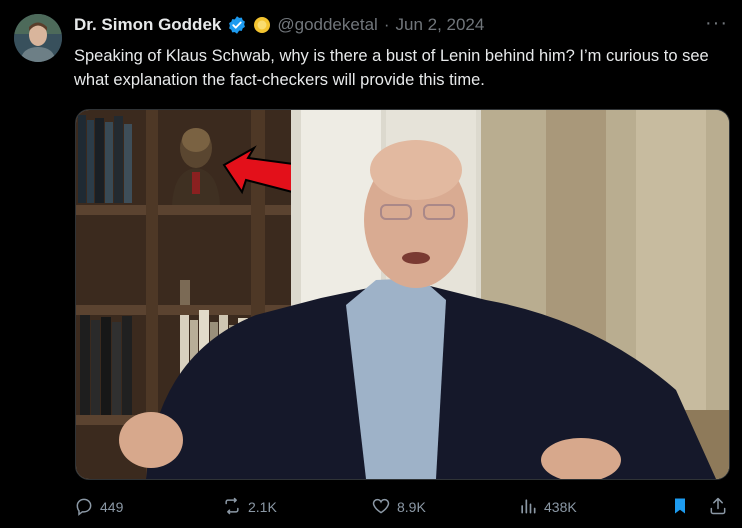  I want to click on bookmark-icon, so click(680, 507).